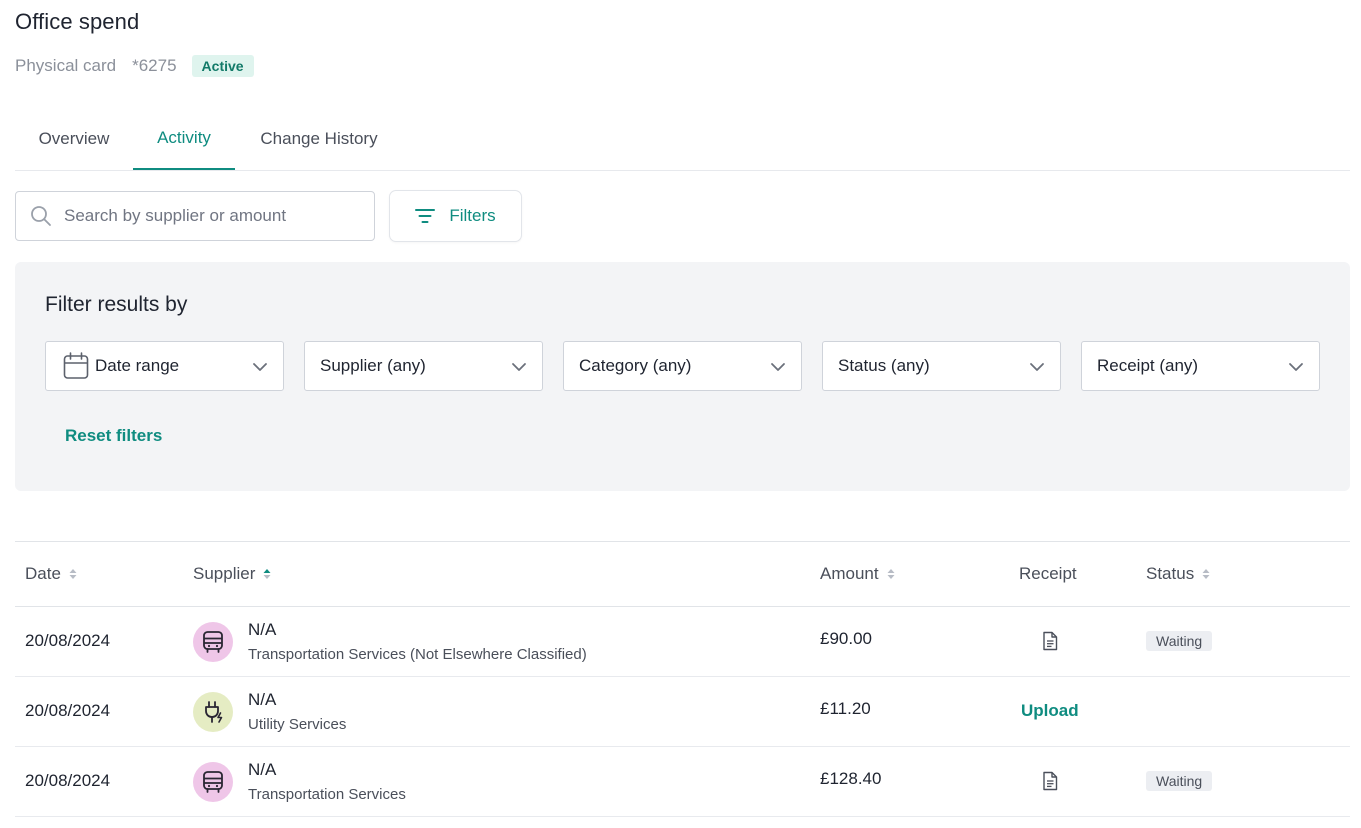  Describe the element at coordinates (846, 638) in the screenshot. I see `row-amount: £90.00` at that location.